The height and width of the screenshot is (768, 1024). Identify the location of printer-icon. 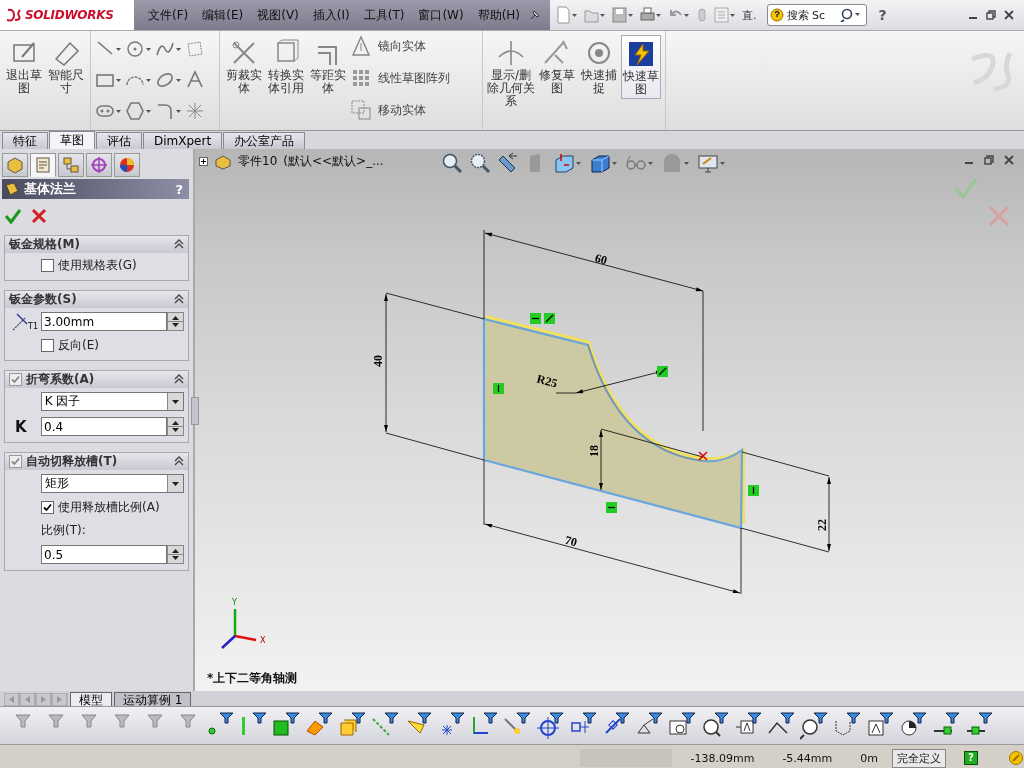
(651, 15).